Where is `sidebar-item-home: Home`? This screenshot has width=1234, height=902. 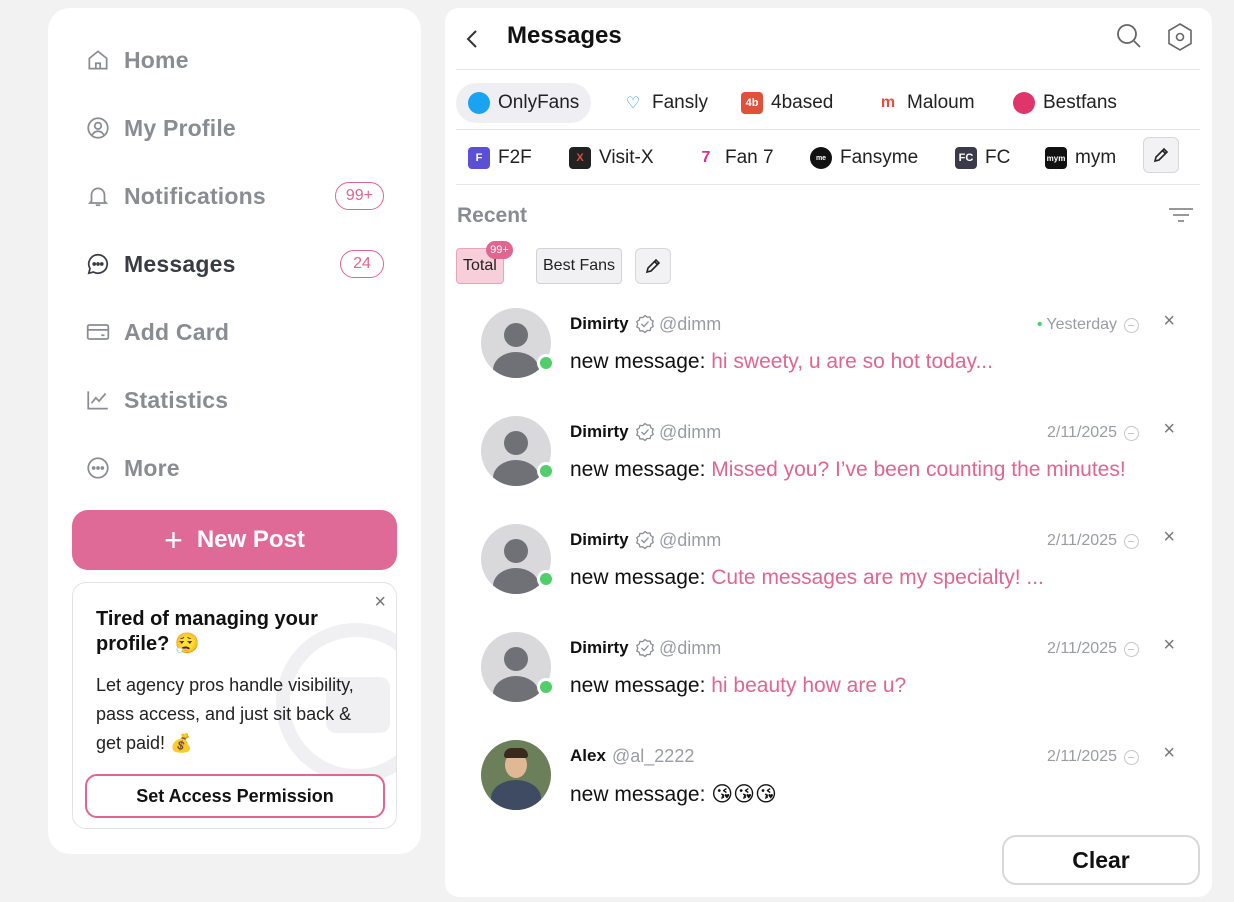 sidebar-item-home: Home is located at coordinates (234, 60).